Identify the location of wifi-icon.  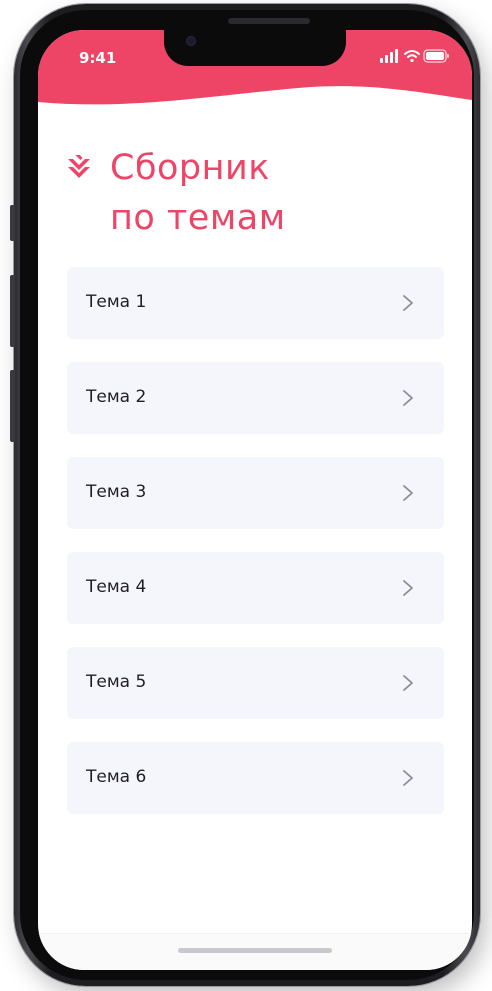
(412, 56).